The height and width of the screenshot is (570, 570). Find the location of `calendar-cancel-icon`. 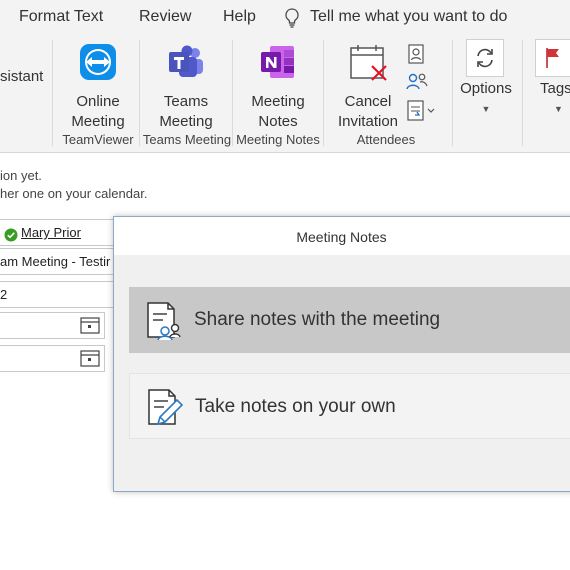

calendar-cancel-icon is located at coordinates (368, 65).